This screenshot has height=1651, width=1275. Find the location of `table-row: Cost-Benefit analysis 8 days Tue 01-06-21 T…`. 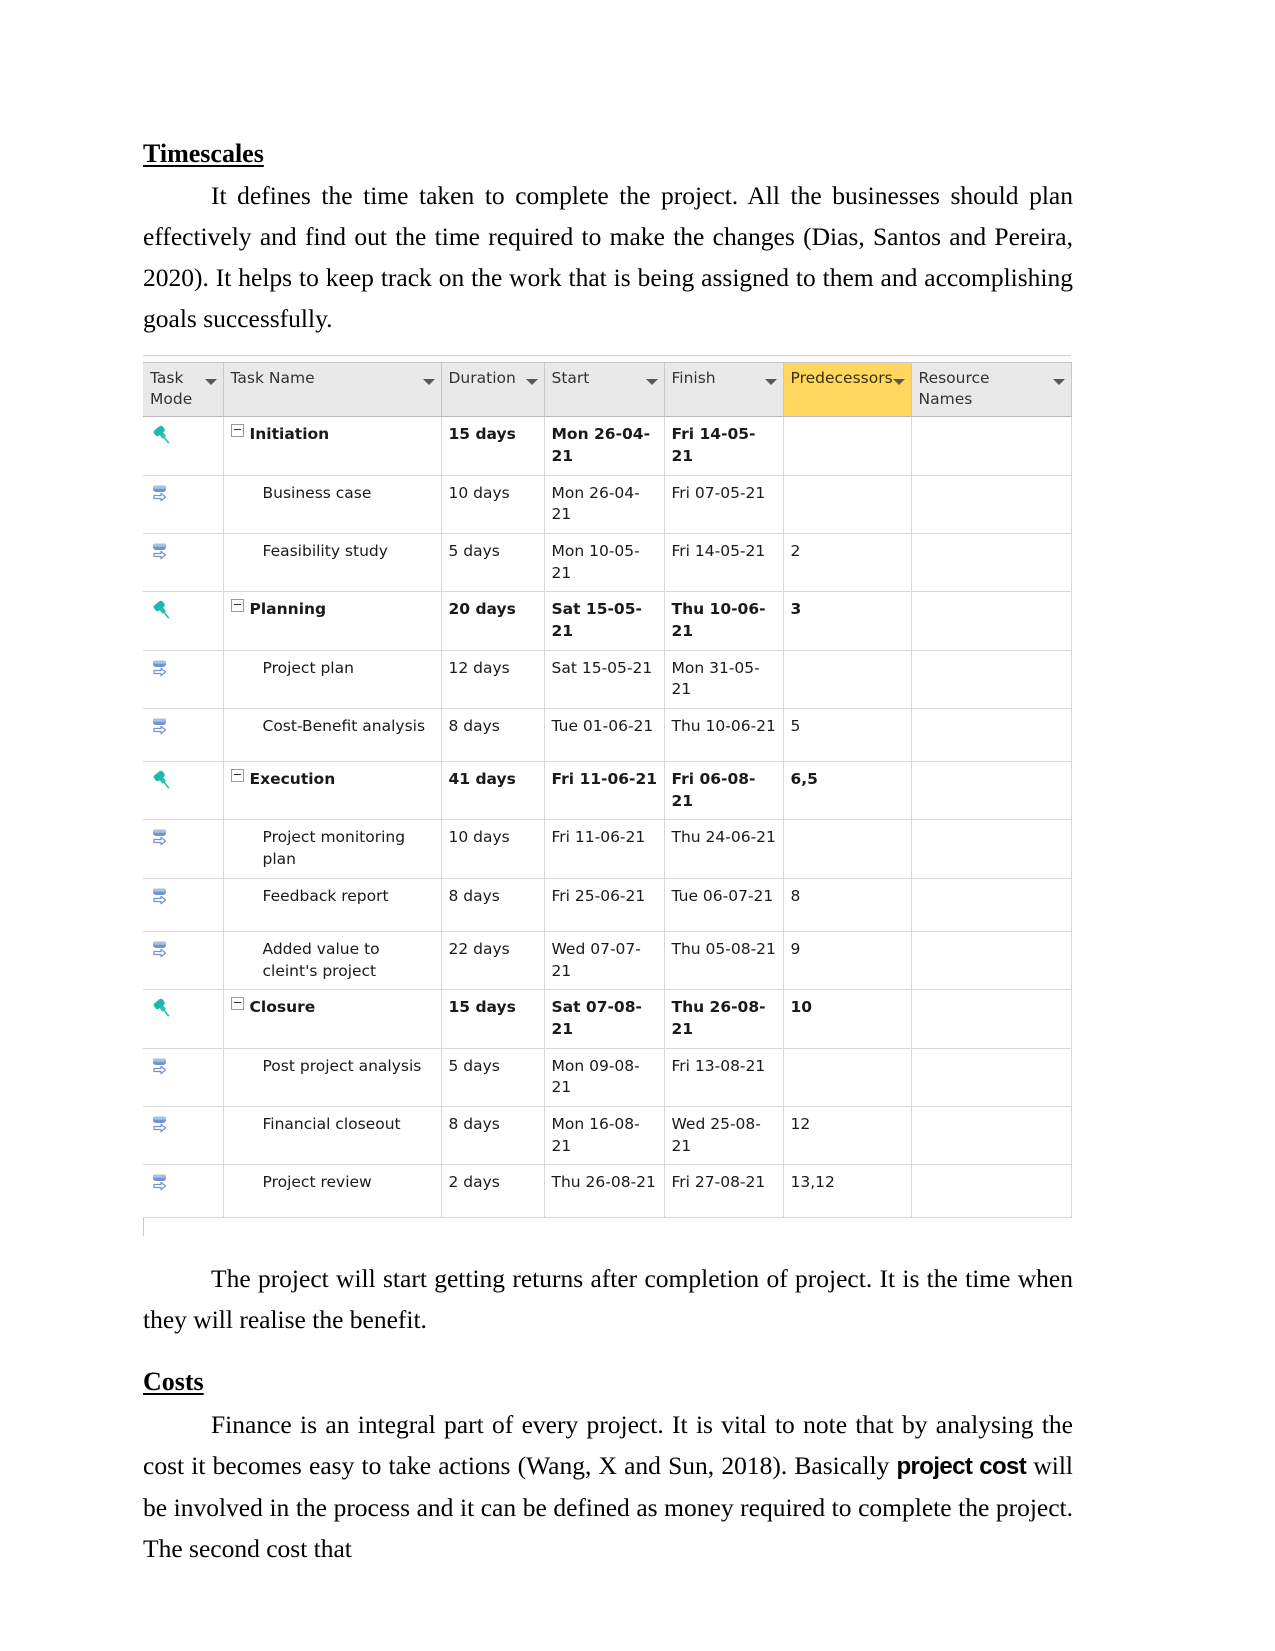

table-row: Cost-Benefit analysis 8 days Tue 01-06-21 T… is located at coordinates (607, 735).